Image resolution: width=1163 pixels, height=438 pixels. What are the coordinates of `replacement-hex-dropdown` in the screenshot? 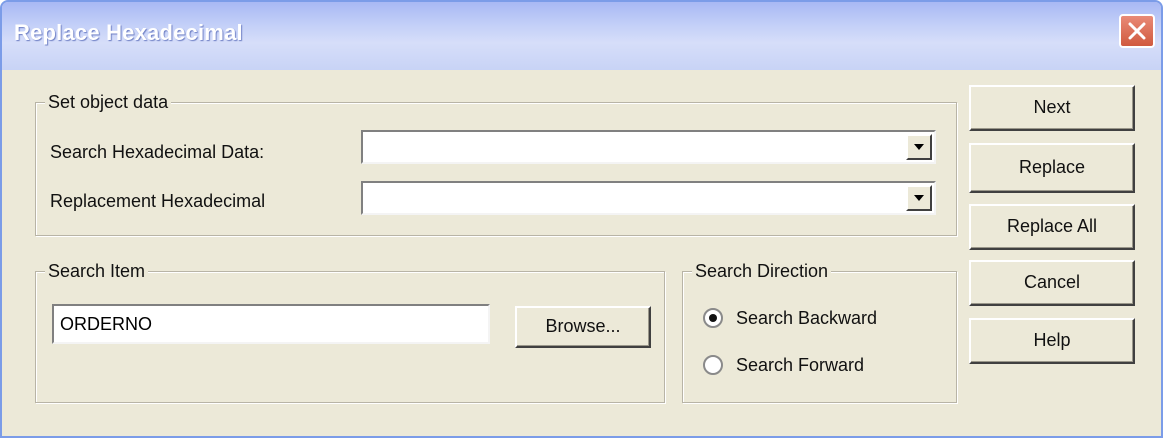 It's located at (648, 198).